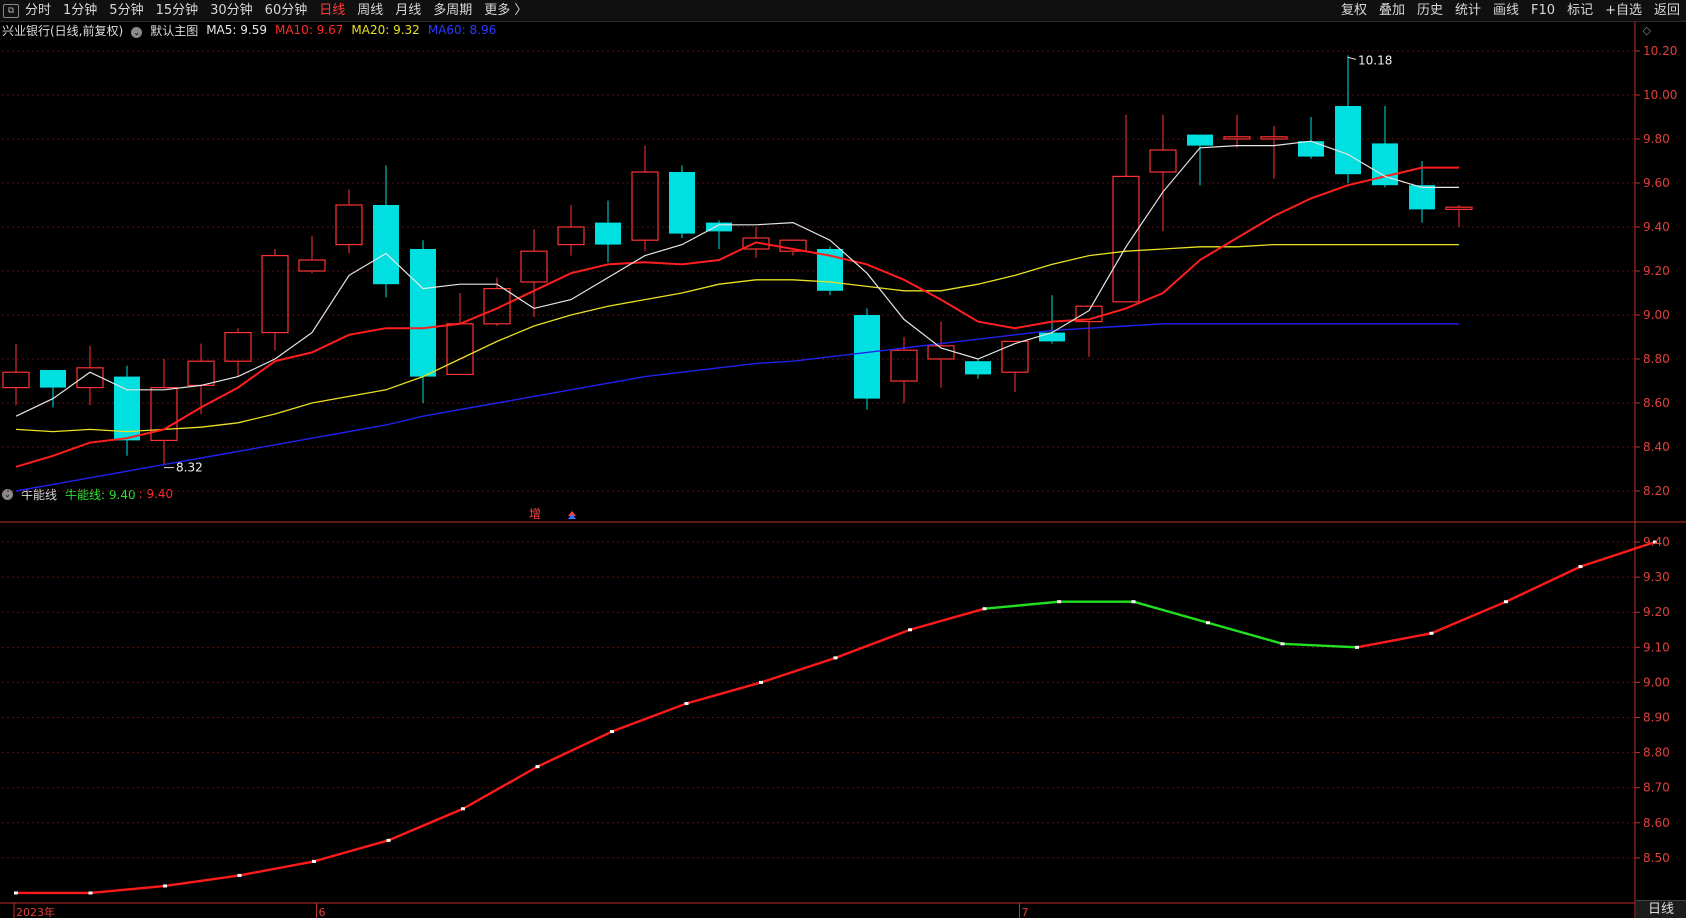 This screenshot has height=918, width=1686. I want to click on sub-axis-label: 9.20, so click(1656, 612).